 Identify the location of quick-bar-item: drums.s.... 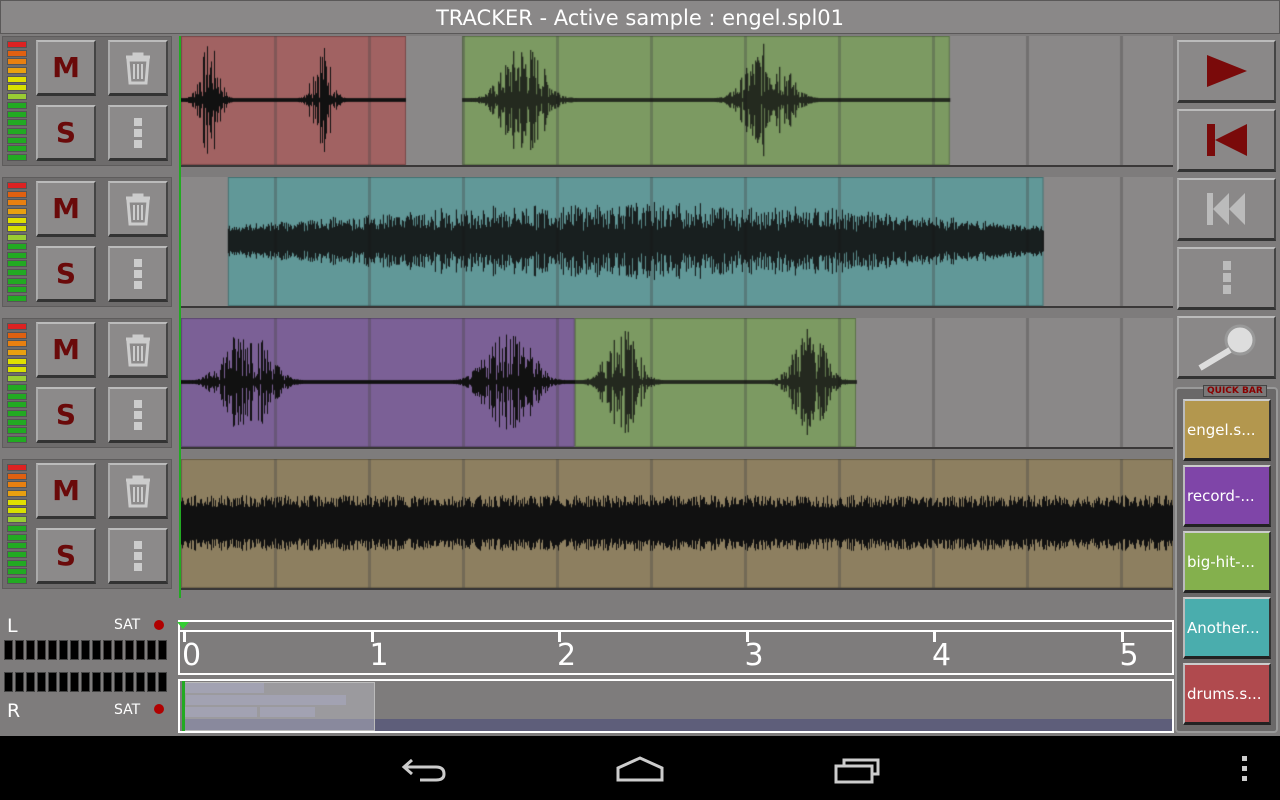
(1227, 694).